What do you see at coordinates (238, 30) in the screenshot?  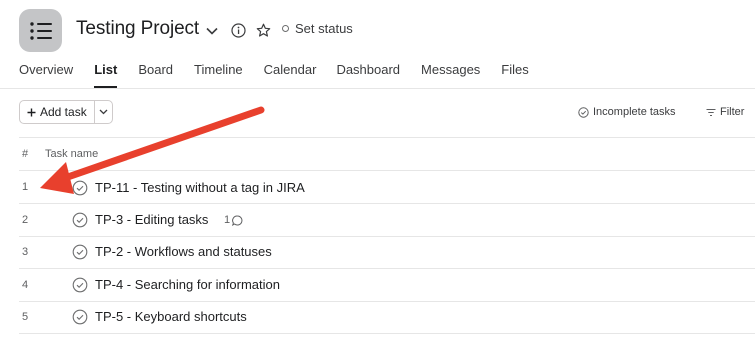 I see `info-icon` at bounding box center [238, 30].